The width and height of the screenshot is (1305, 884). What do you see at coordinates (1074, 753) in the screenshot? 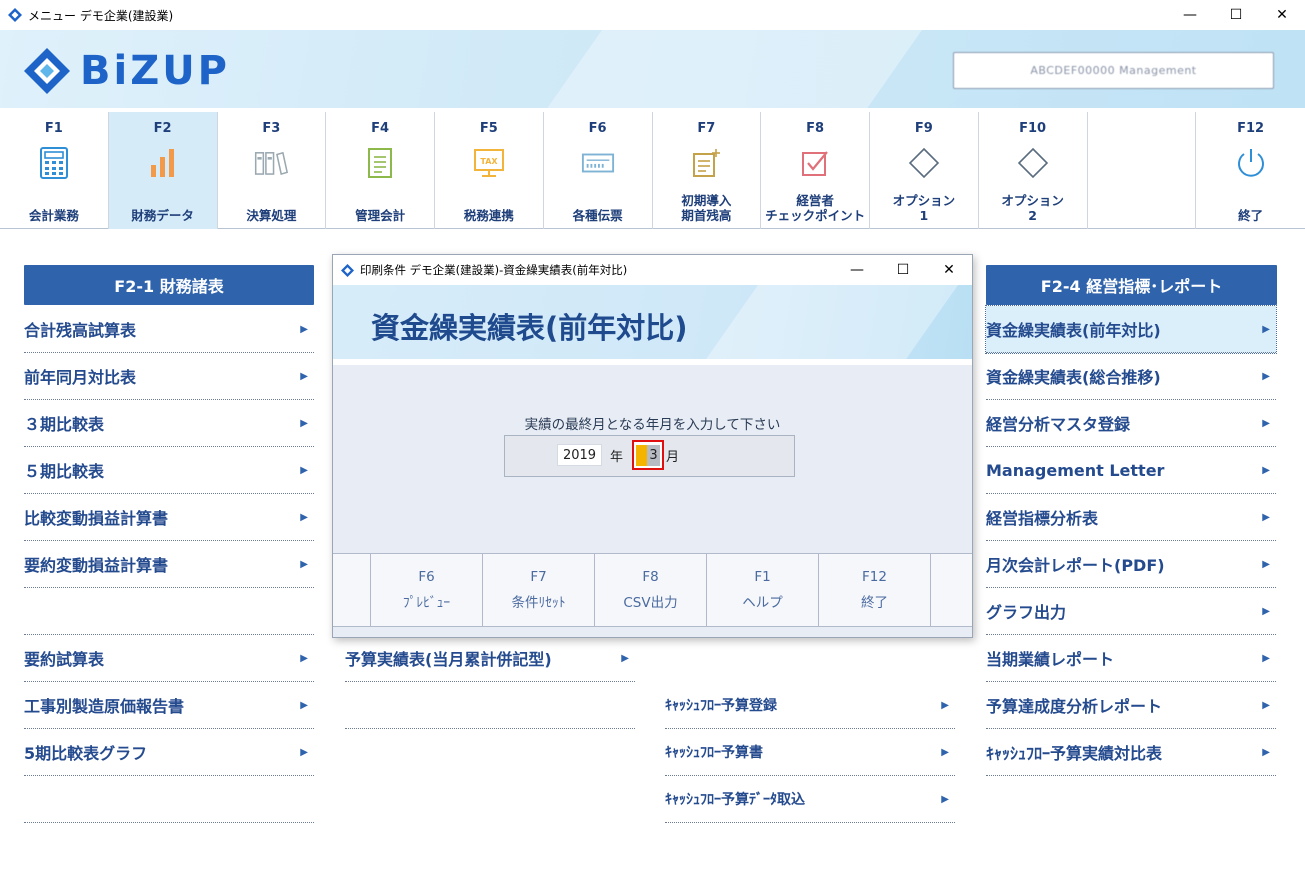
I see `menu-item-label: ｷｬｯｼｭﾌﾛｰ予算実績対比表` at bounding box center [1074, 753].